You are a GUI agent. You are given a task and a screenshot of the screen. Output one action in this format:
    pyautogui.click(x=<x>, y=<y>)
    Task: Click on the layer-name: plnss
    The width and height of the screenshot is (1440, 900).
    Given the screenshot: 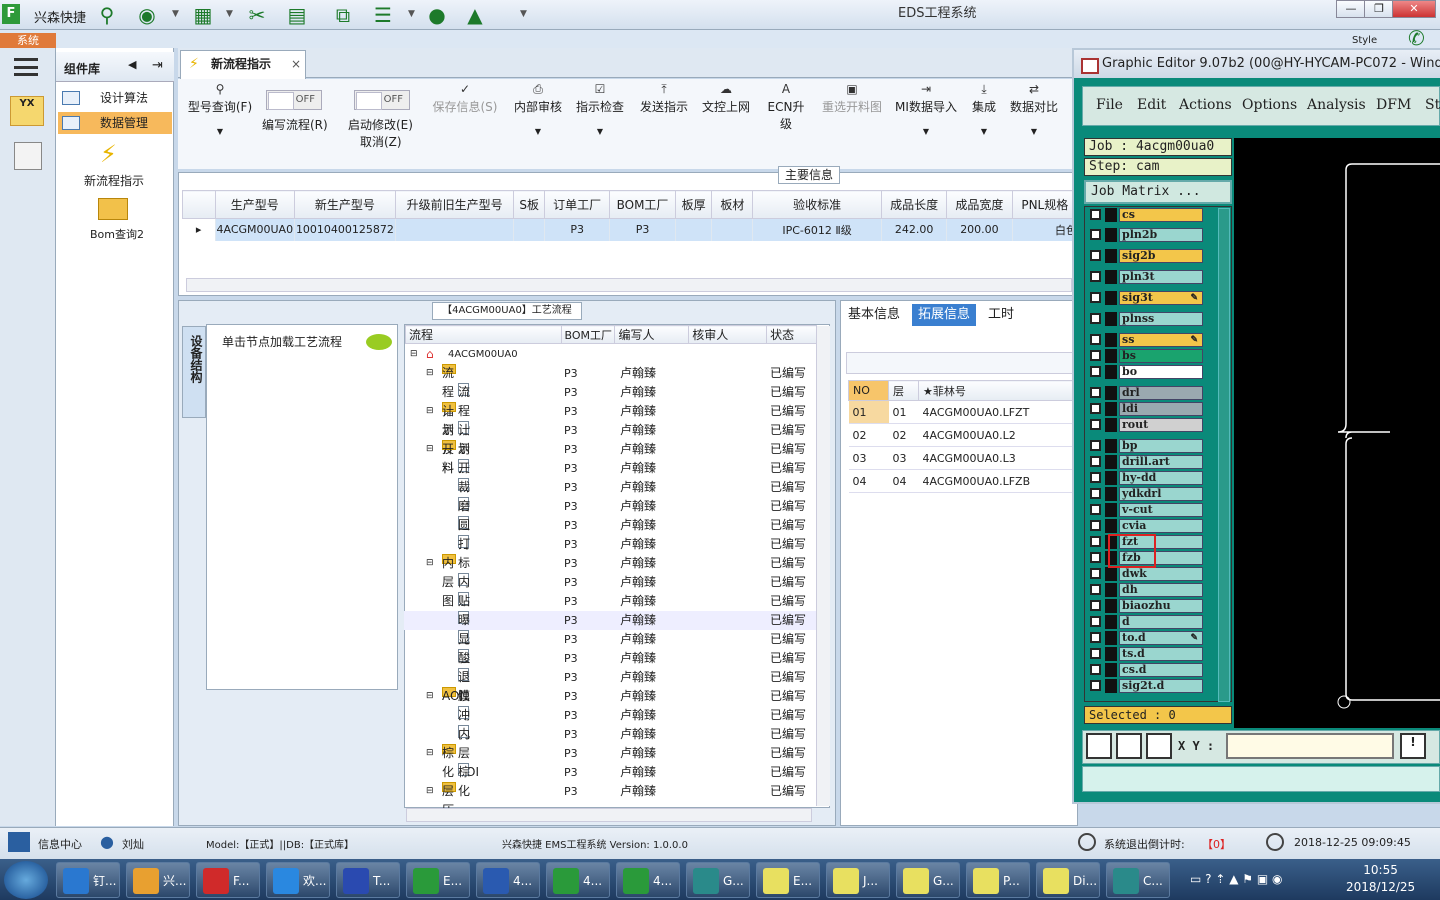 What is the action you would take?
    pyautogui.click(x=1161, y=319)
    